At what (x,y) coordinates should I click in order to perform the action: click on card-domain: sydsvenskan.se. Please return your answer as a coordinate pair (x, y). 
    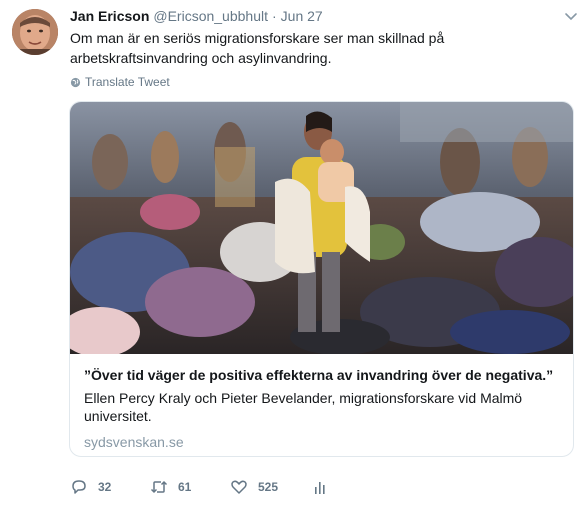
    Looking at the image, I should click on (134, 442).